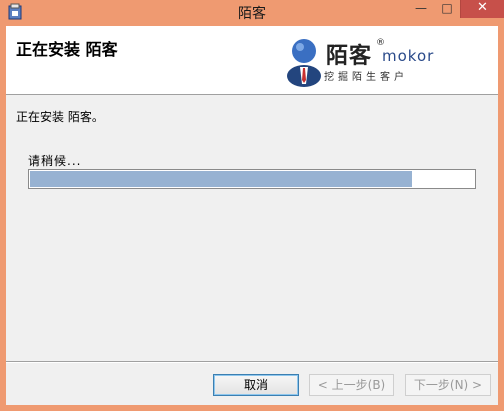  Describe the element at coordinates (351, 385) in the screenshot. I see `back-button: < 上一步(B)` at that location.